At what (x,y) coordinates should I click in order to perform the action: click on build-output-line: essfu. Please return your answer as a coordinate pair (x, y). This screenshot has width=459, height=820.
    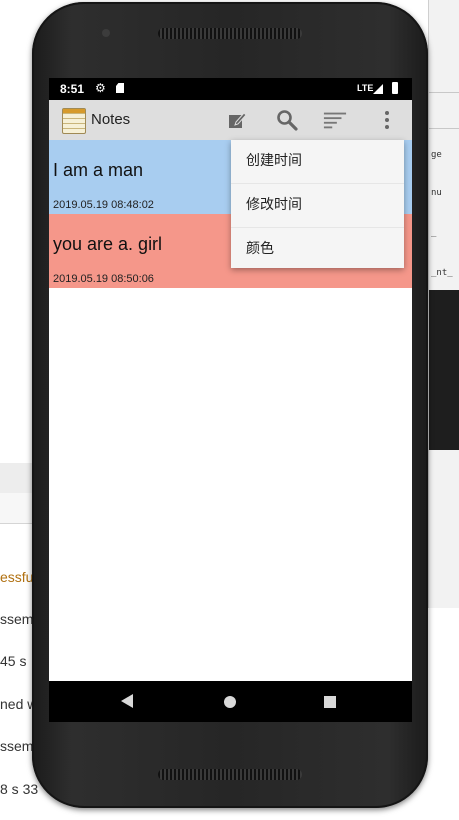
    Looking at the image, I should click on (17, 577).